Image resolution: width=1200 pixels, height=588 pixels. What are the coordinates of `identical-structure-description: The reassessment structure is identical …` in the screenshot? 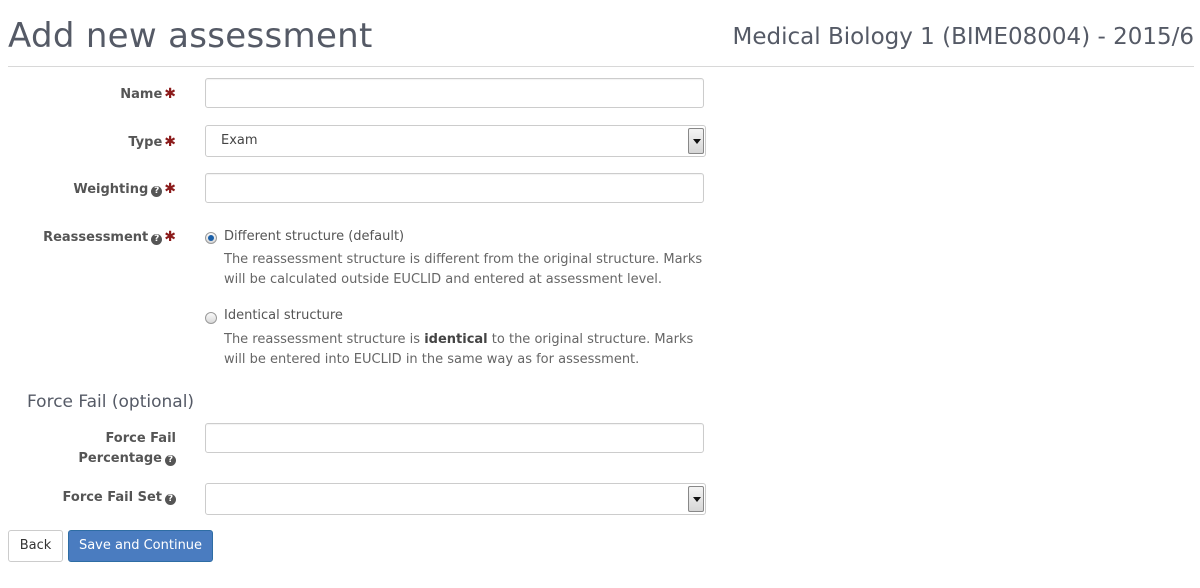 It's located at (459, 349).